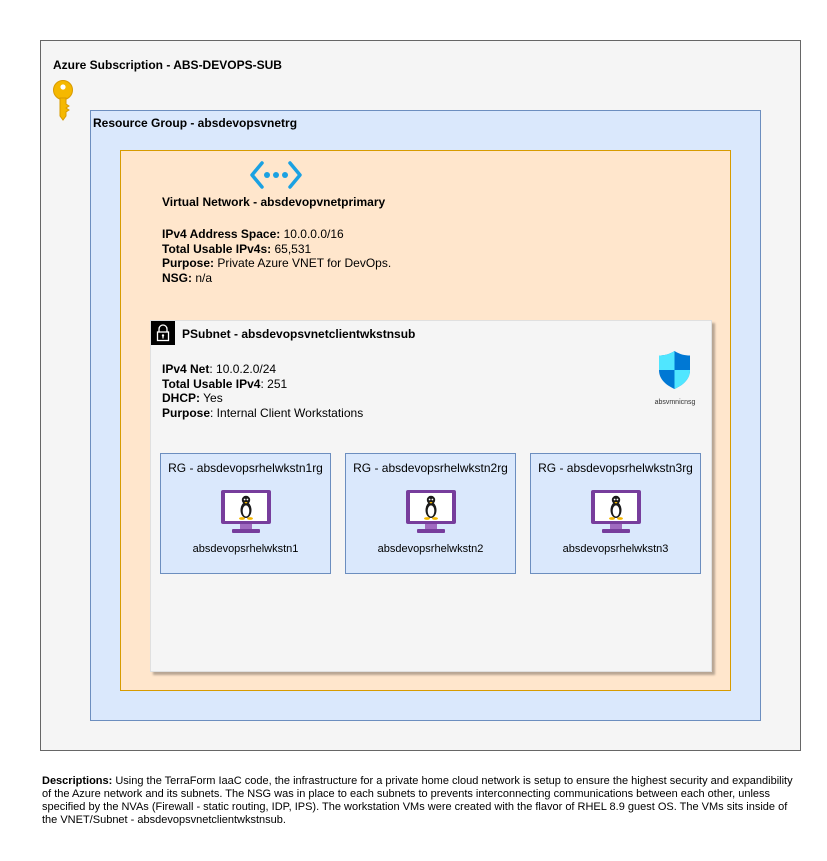 The height and width of the screenshot is (861, 827). What do you see at coordinates (245, 549) in the screenshot?
I see `vm-name: absdevopsrhelwkstn1` at bounding box center [245, 549].